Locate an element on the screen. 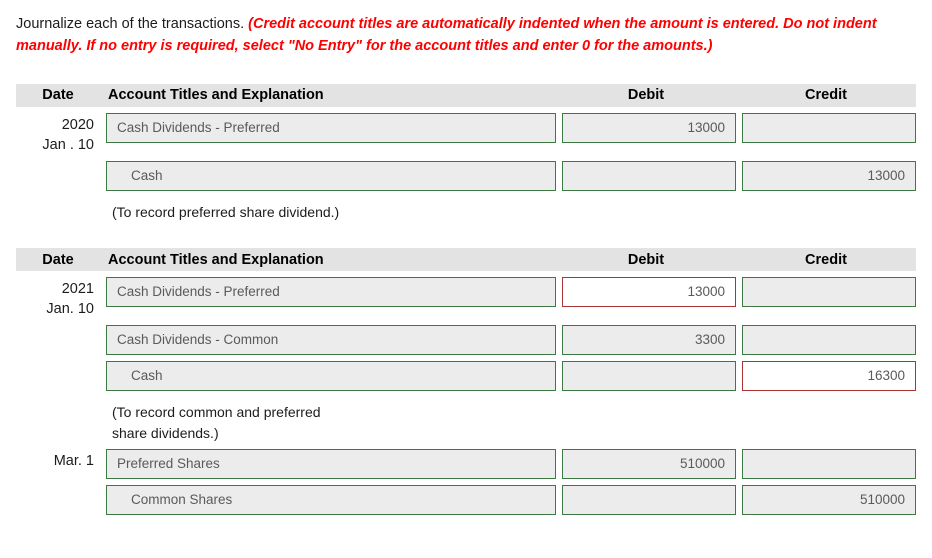  account-cell: Cash Dividends - Common is located at coordinates (328, 340).